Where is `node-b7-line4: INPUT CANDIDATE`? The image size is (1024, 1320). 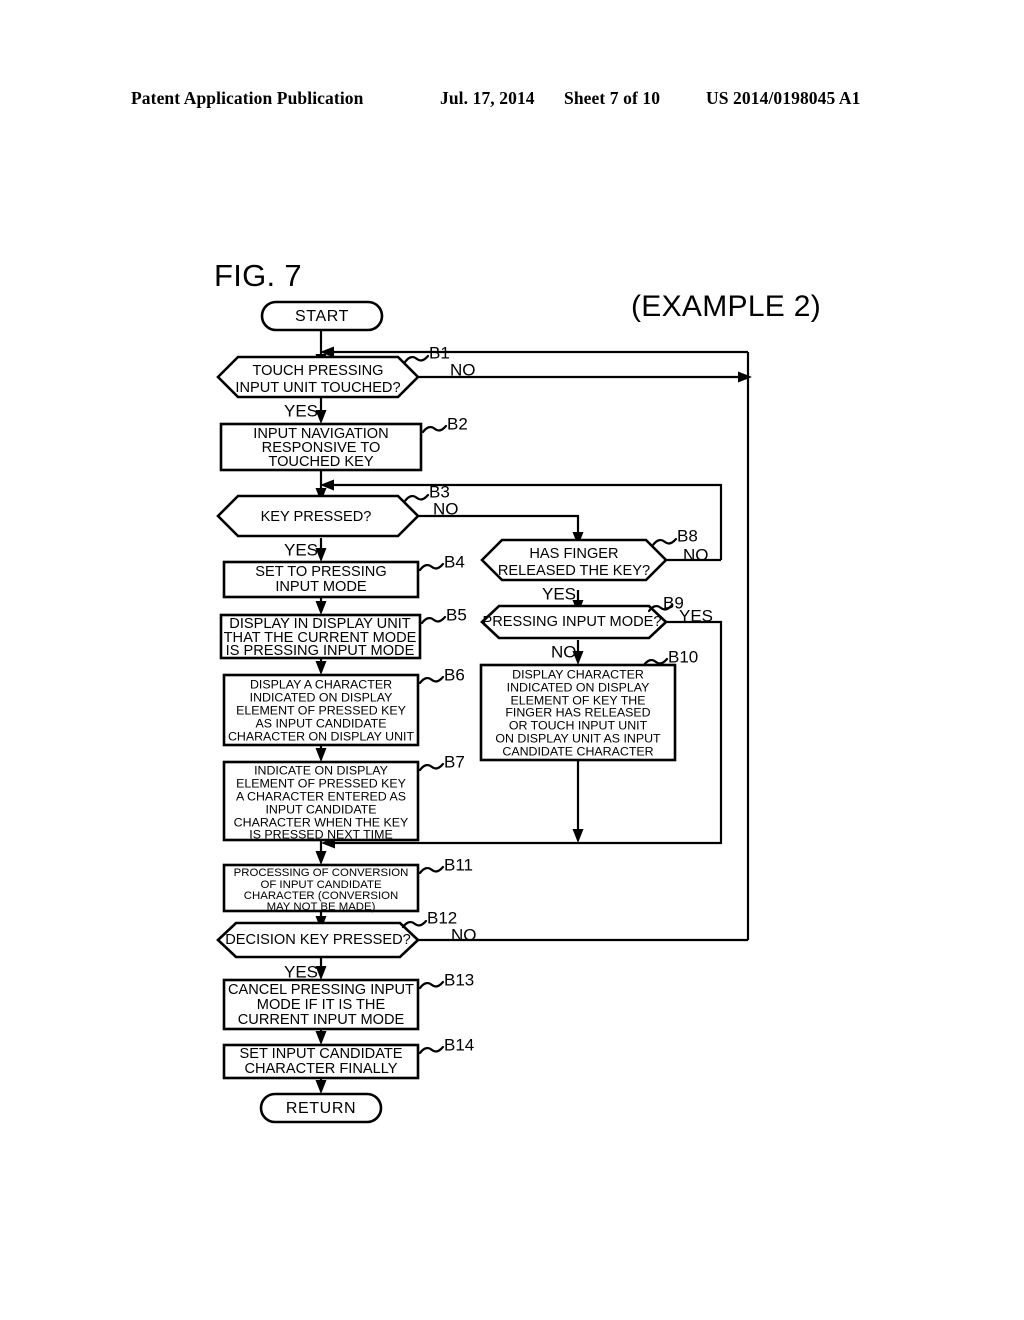
node-b7-line4: INPUT CANDIDATE is located at coordinates (320, 809).